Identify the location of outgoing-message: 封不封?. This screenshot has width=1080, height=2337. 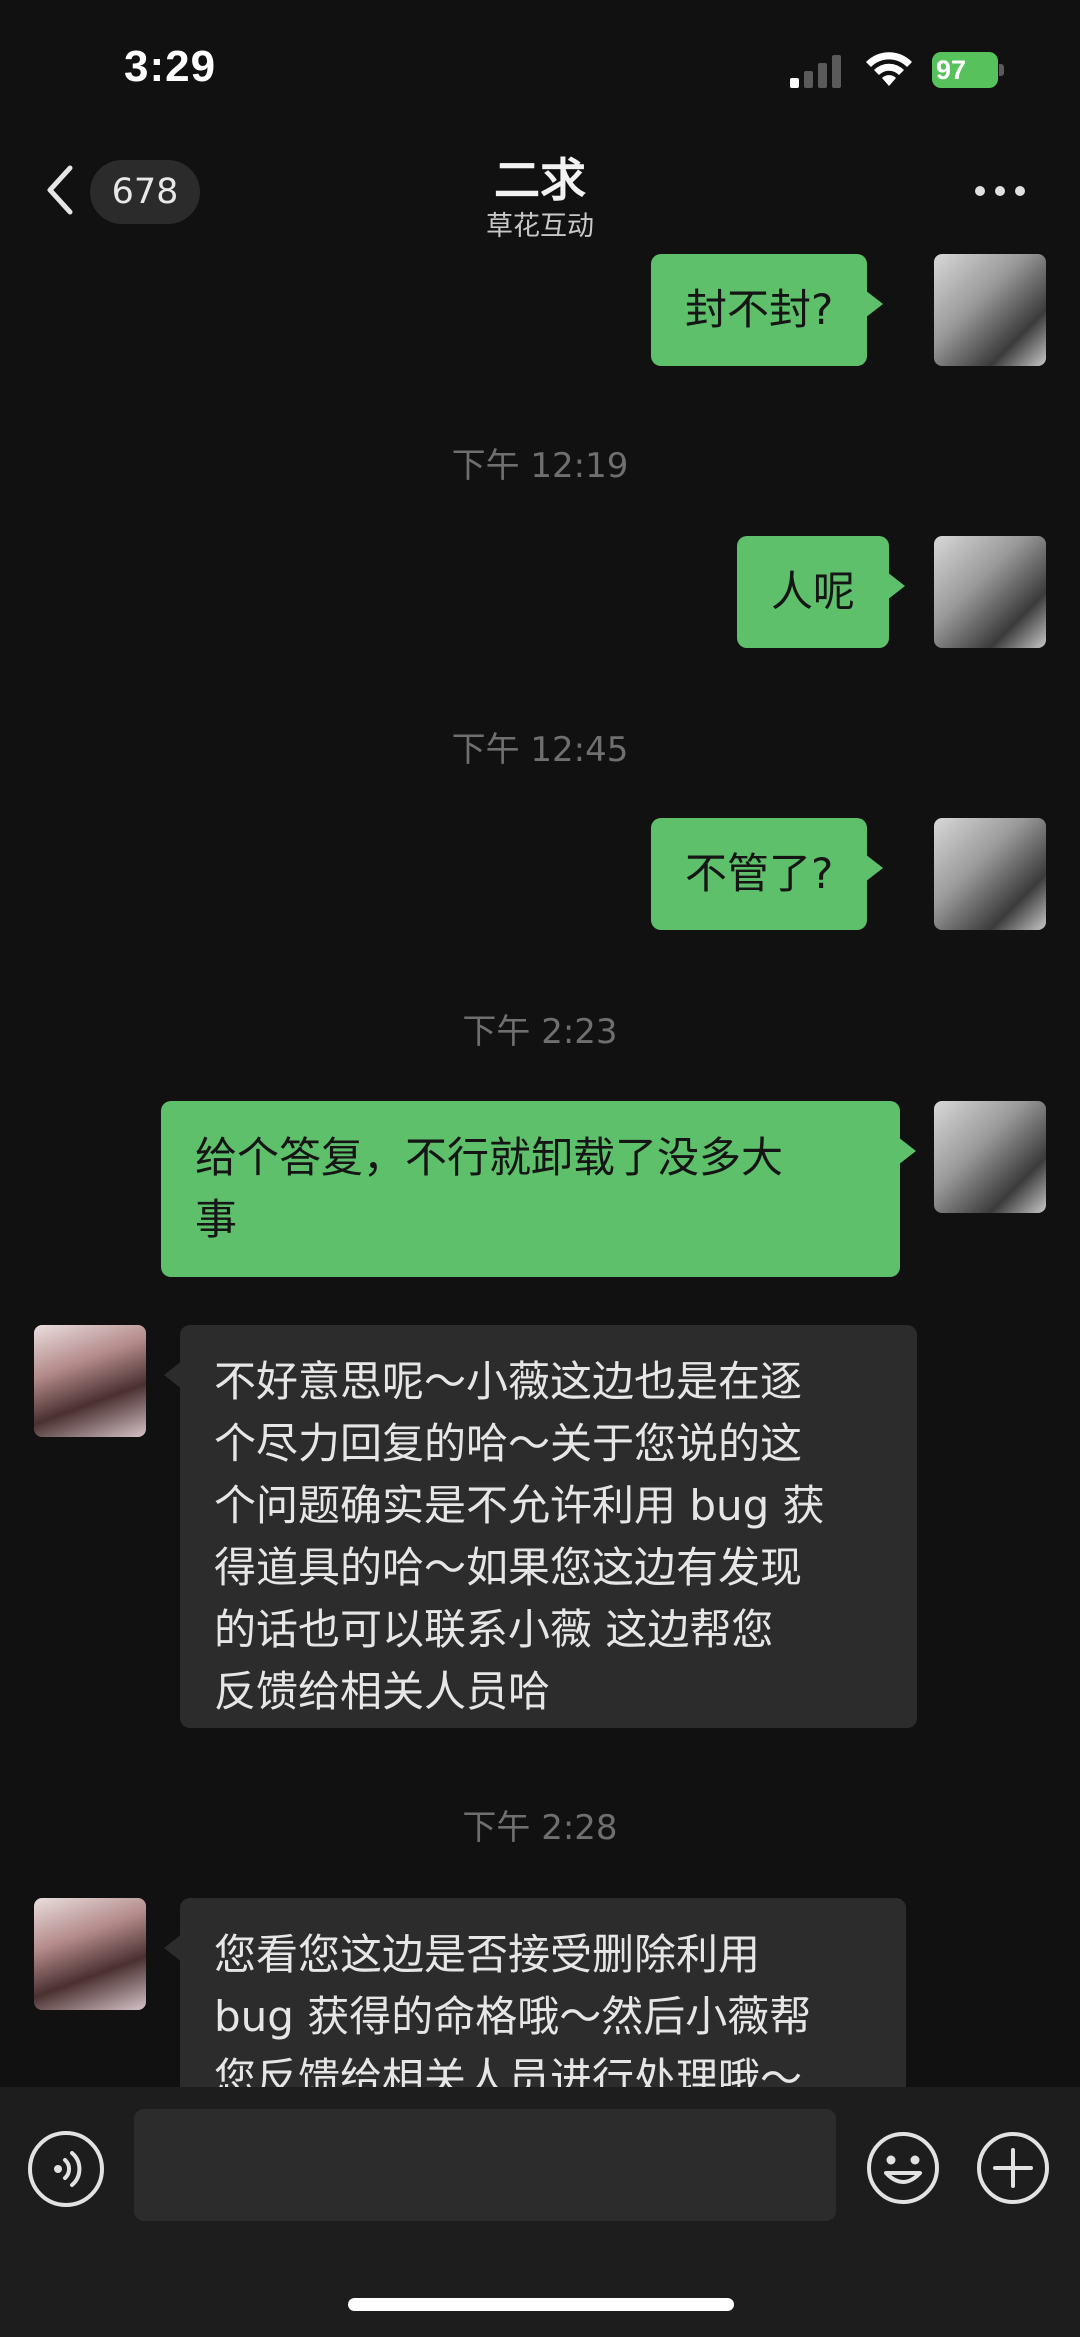
(767, 310).